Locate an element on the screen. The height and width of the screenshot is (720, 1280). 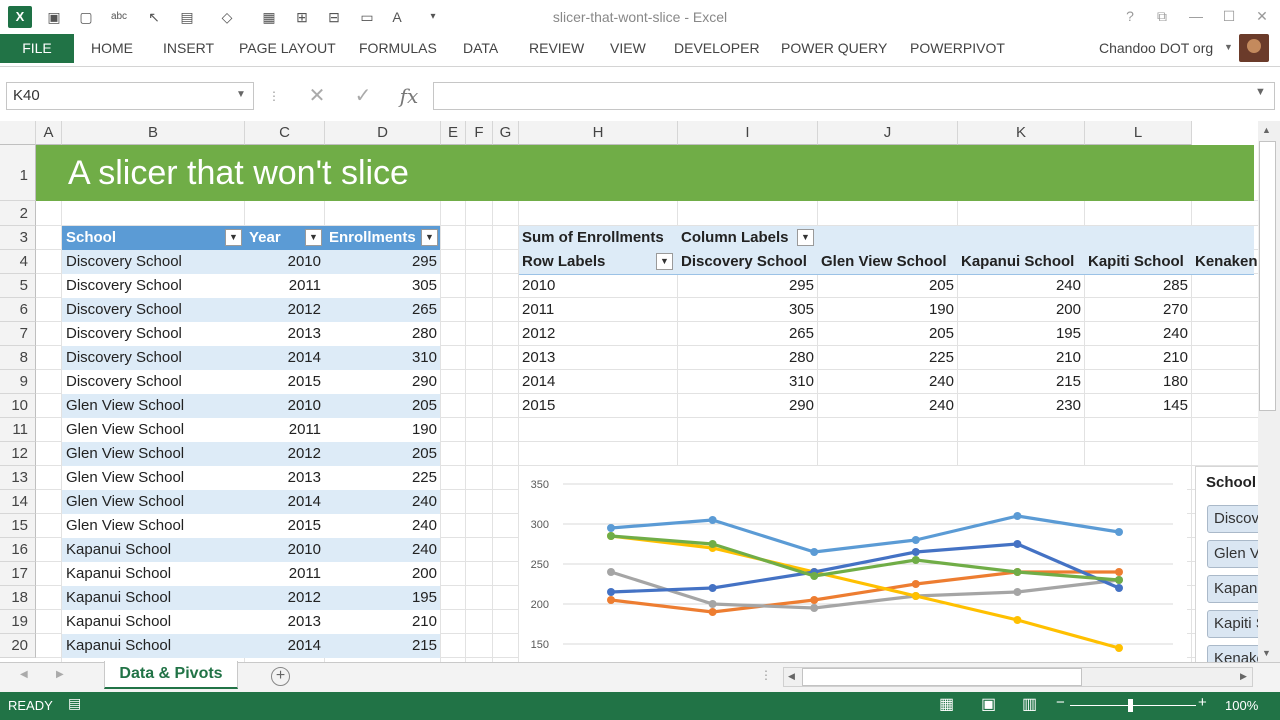
tab-power-query: POWER QUERY is located at coordinates (834, 48).